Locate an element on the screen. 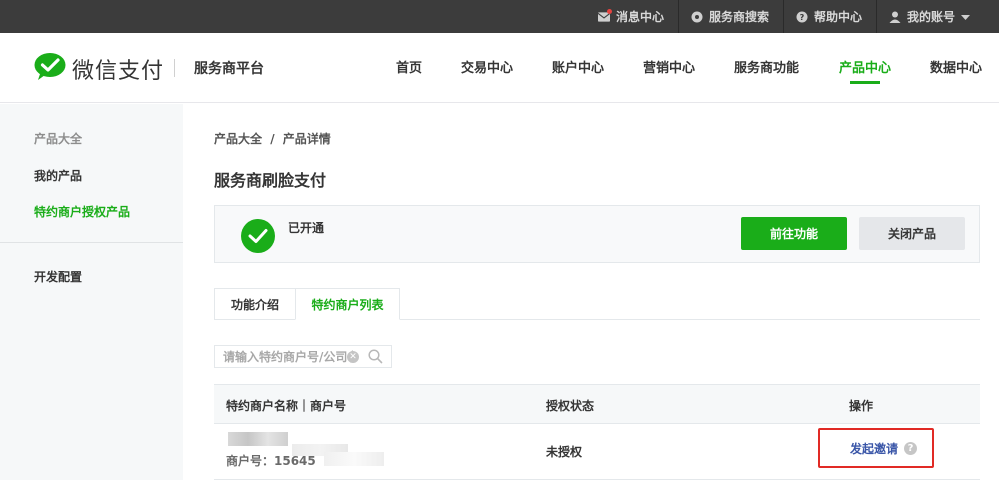 Image resolution: width=999 pixels, height=480 pixels. page-title: 服务商刷脸支付 is located at coordinates (270, 180).